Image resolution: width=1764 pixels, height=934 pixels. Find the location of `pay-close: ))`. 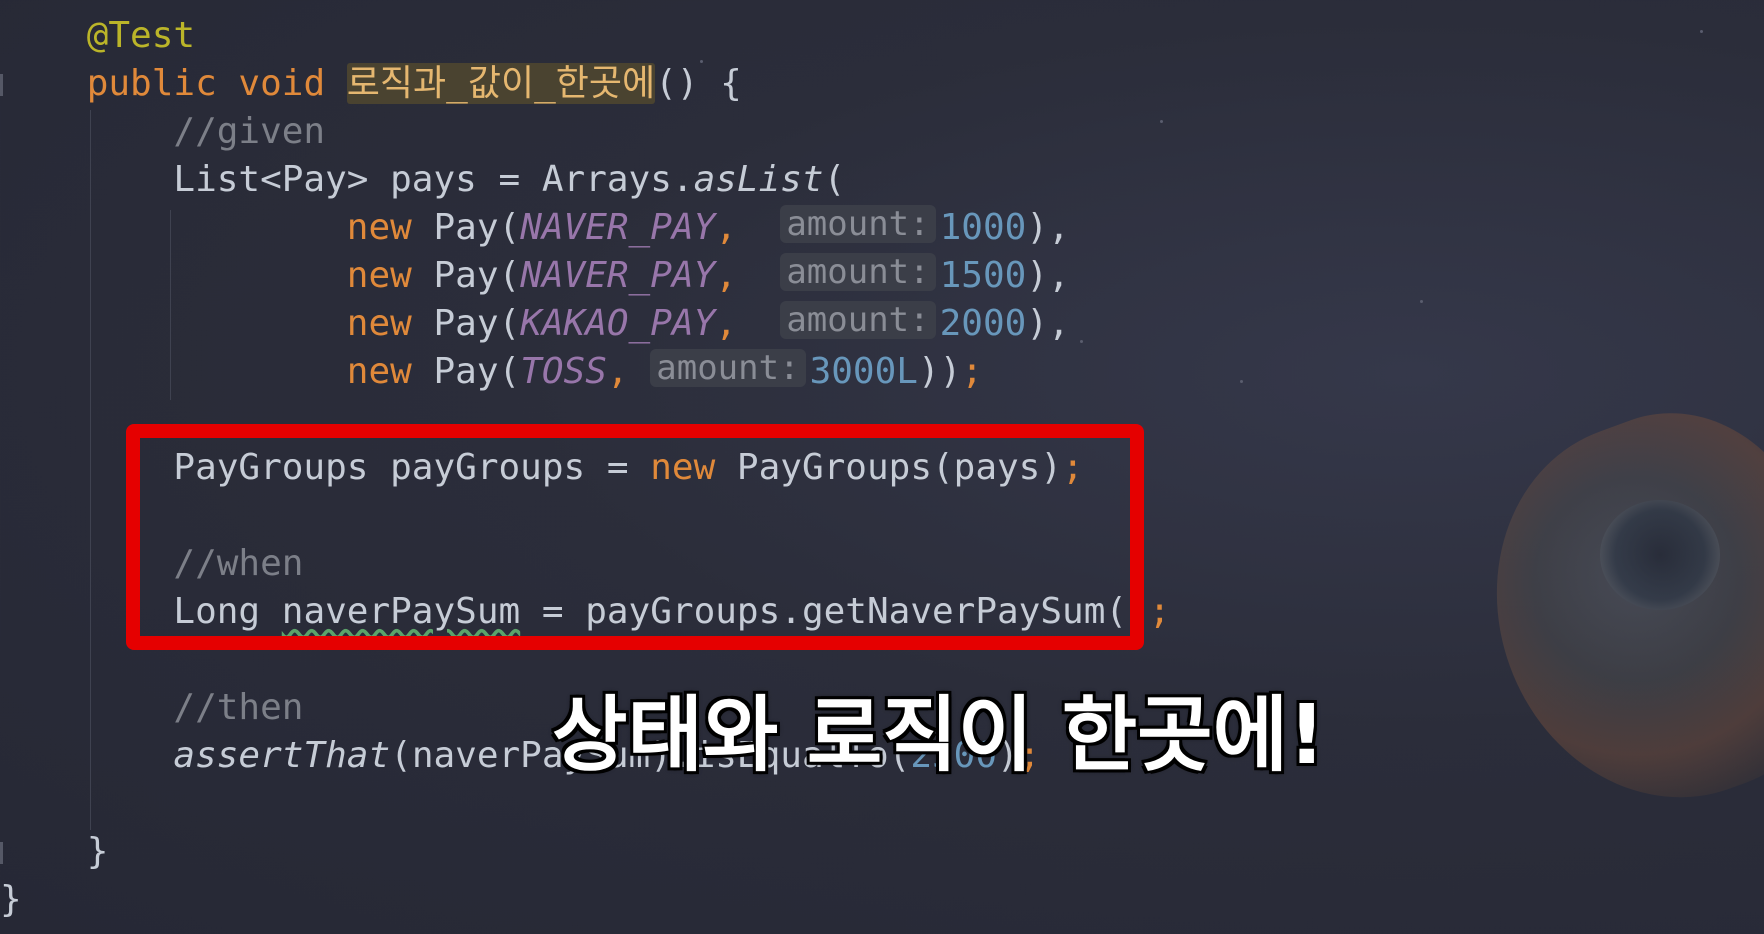

pay-close: )) is located at coordinates (939, 371).